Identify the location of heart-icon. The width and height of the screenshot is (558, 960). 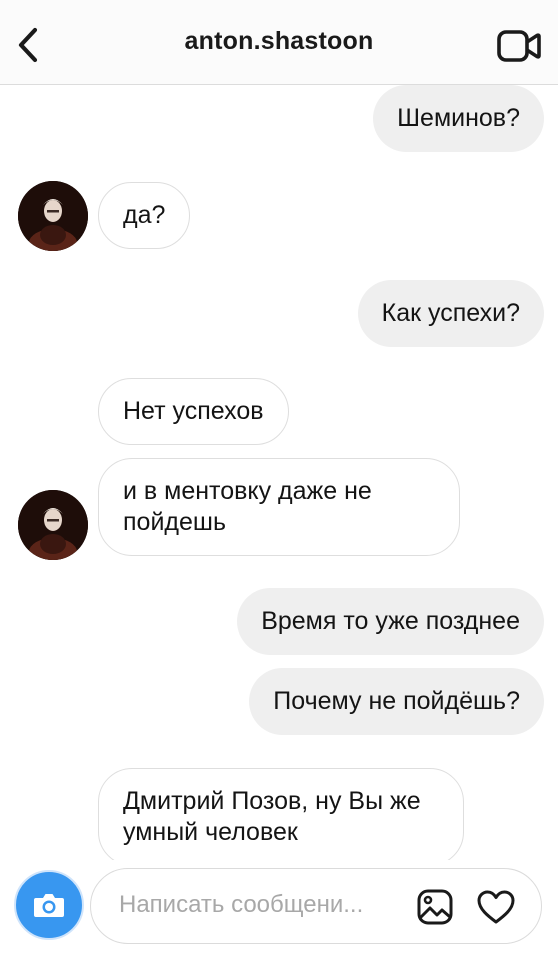
(496, 907).